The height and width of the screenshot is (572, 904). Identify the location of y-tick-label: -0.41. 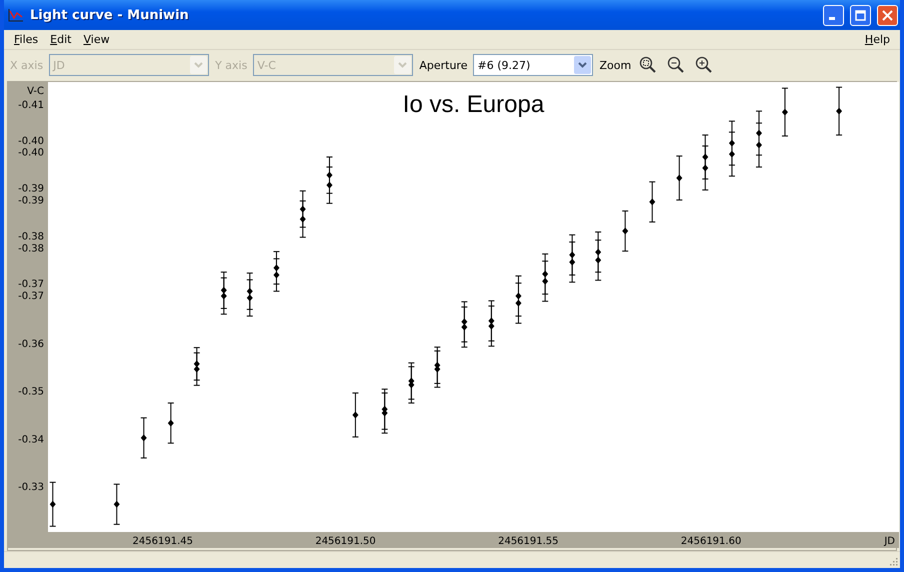
(31, 105).